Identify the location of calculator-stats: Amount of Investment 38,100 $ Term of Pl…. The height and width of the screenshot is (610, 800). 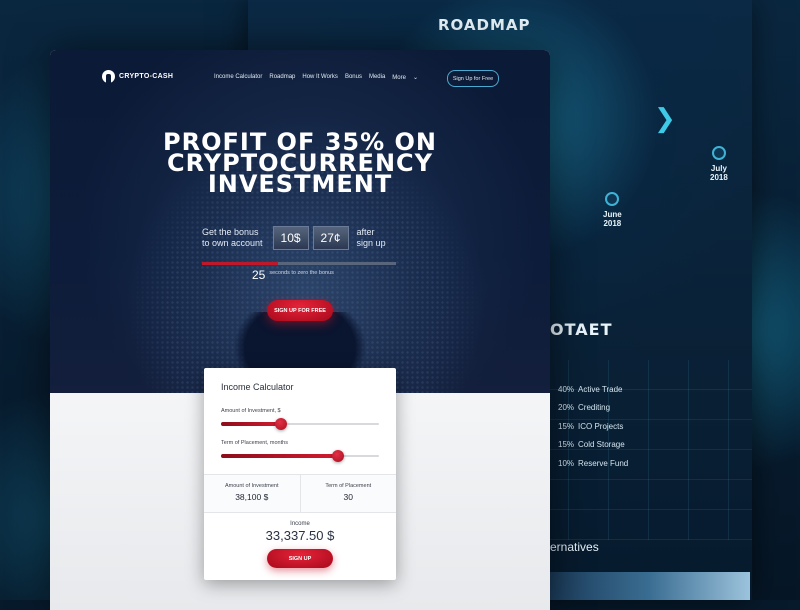
(300, 493).